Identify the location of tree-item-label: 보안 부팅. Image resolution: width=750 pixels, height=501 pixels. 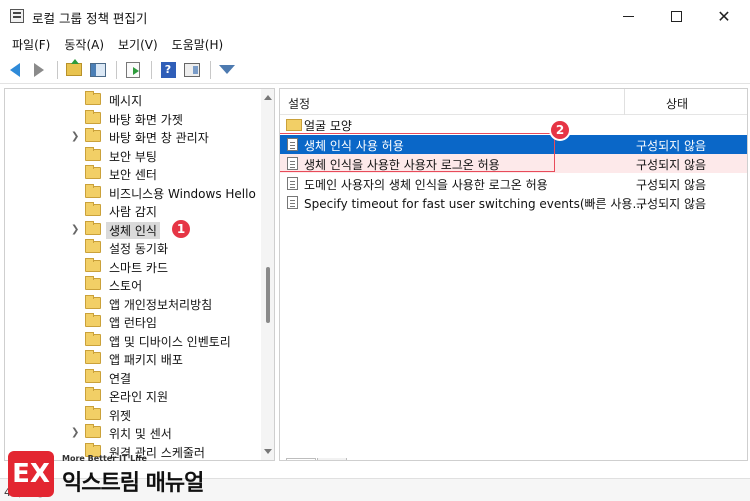
(133, 156).